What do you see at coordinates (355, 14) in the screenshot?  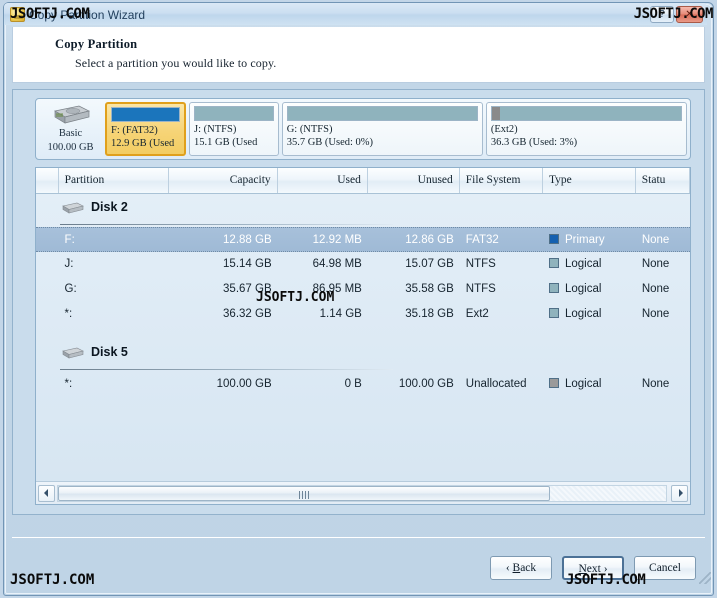 I see `title-bar: Copy Partition Wizard ? ✕` at bounding box center [355, 14].